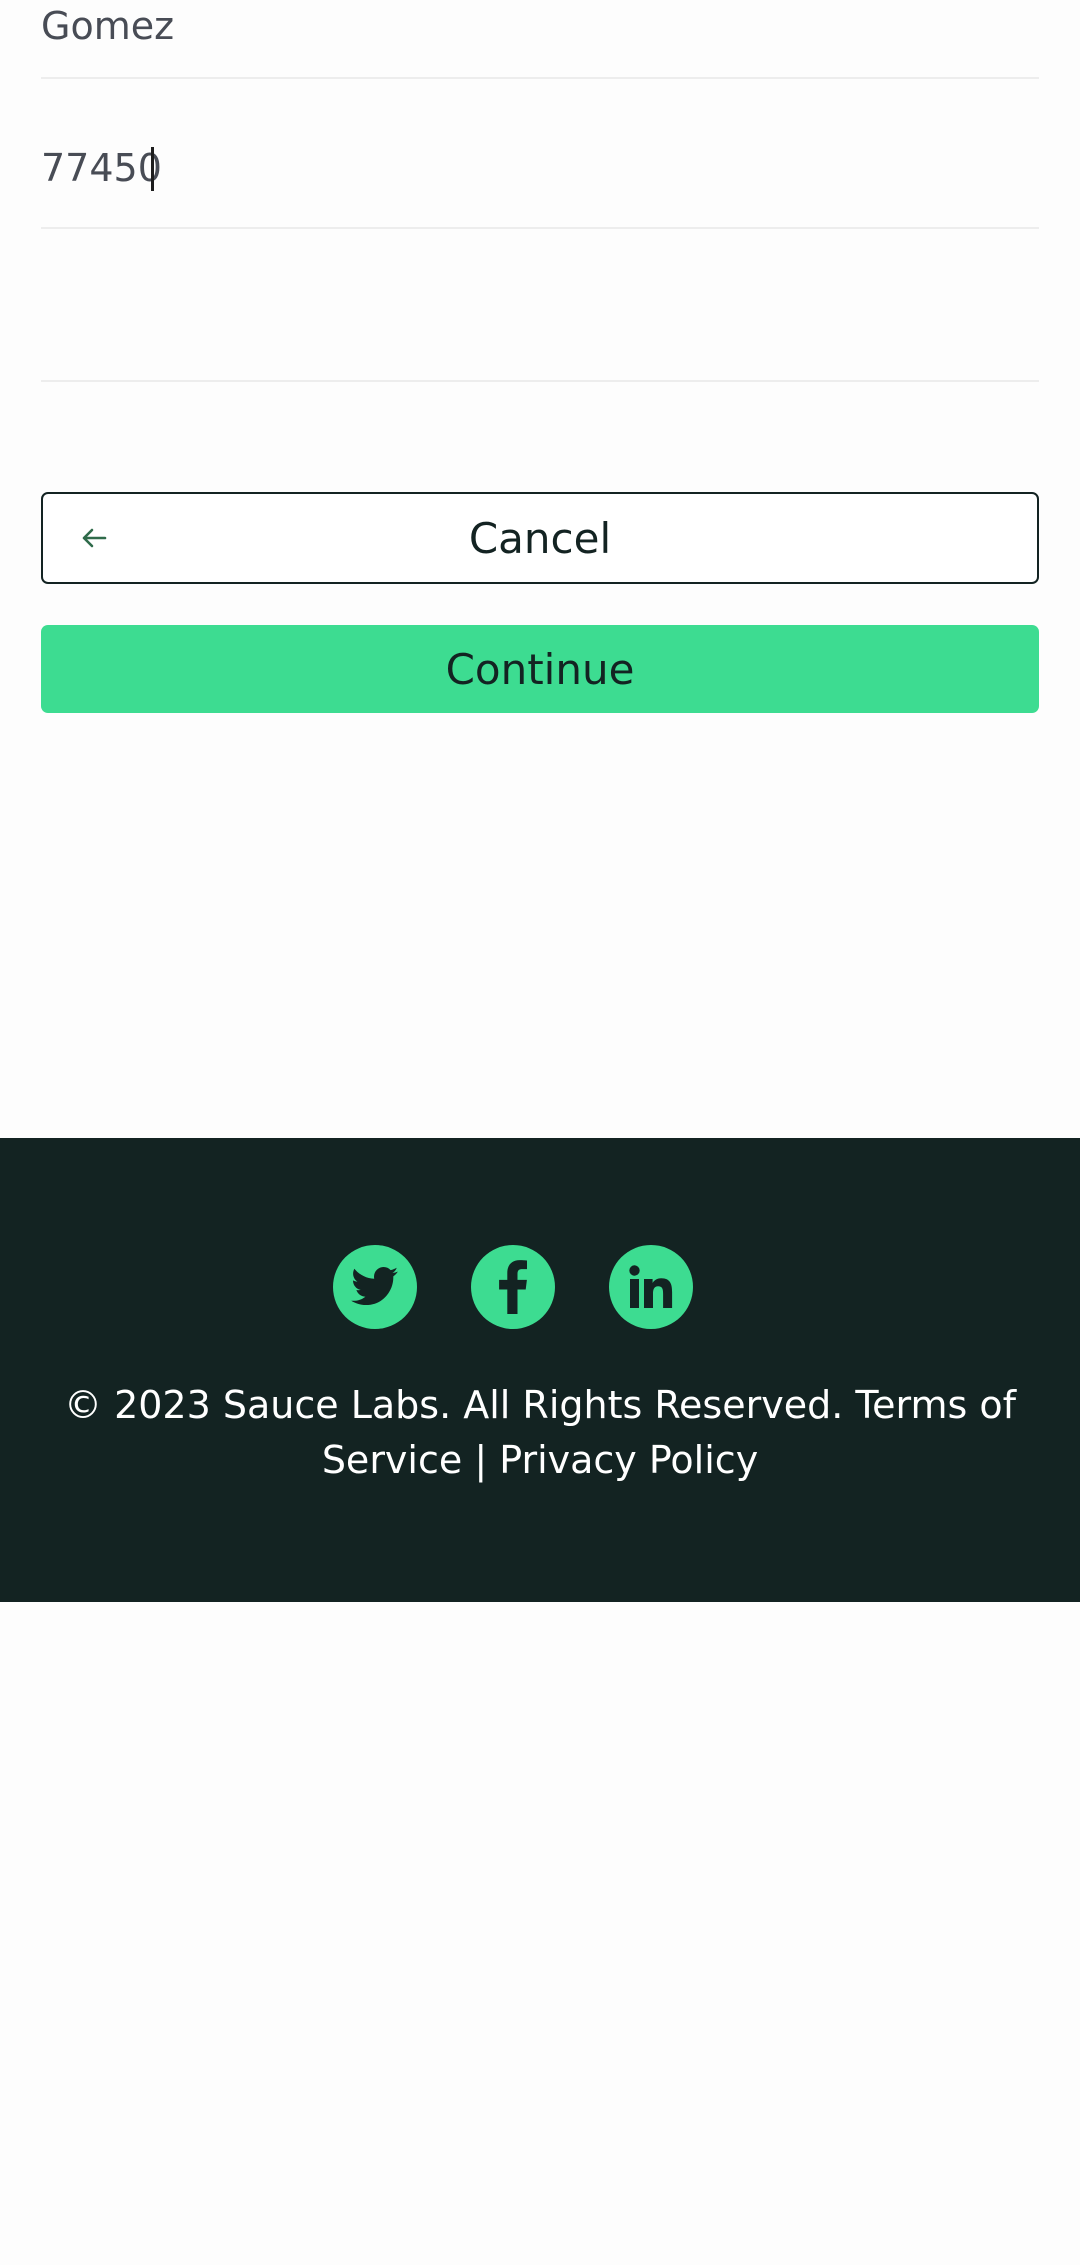 This screenshot has height=2265, width=1080. I want to click on last-name-field, so click(540, 39).